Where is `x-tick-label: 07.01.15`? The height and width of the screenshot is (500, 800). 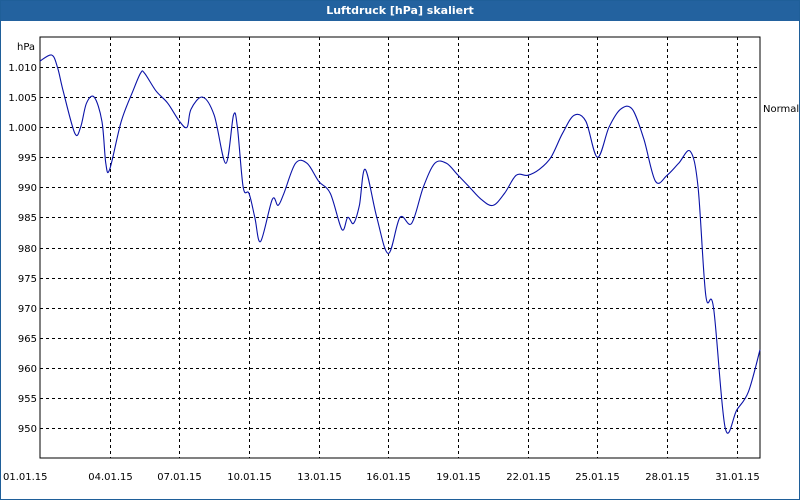
x-tick-label: 07.01.15 is located at coordinates (179, 477).